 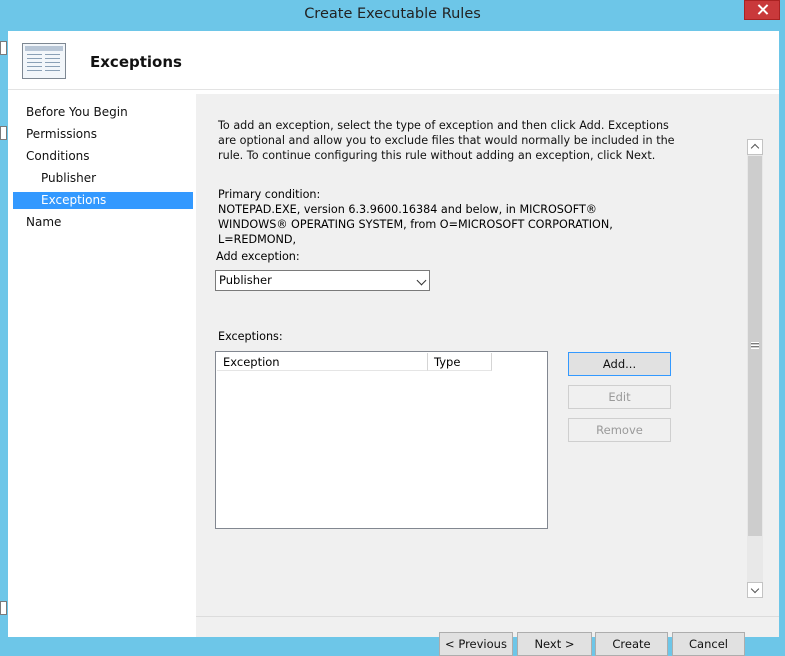 What do you see at coordinates (631, 644) in the screenshot?
I see `create-button: Create` at bounding box center [631, 644].